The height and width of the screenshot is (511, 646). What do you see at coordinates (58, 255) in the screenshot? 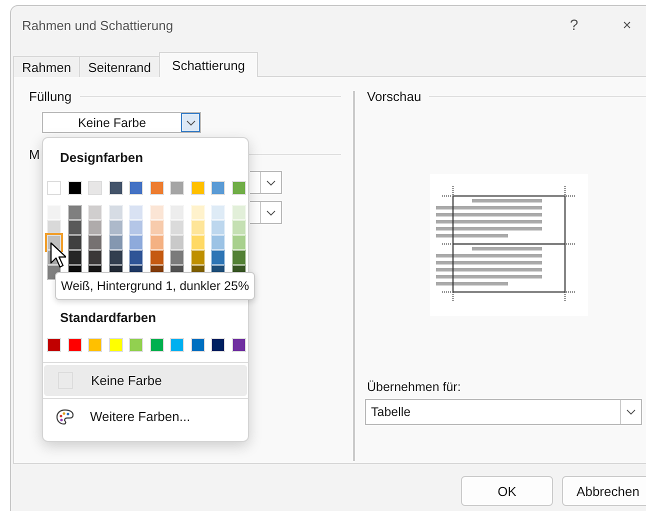
I see `pointer-icon` at bounding box center [58, 255].